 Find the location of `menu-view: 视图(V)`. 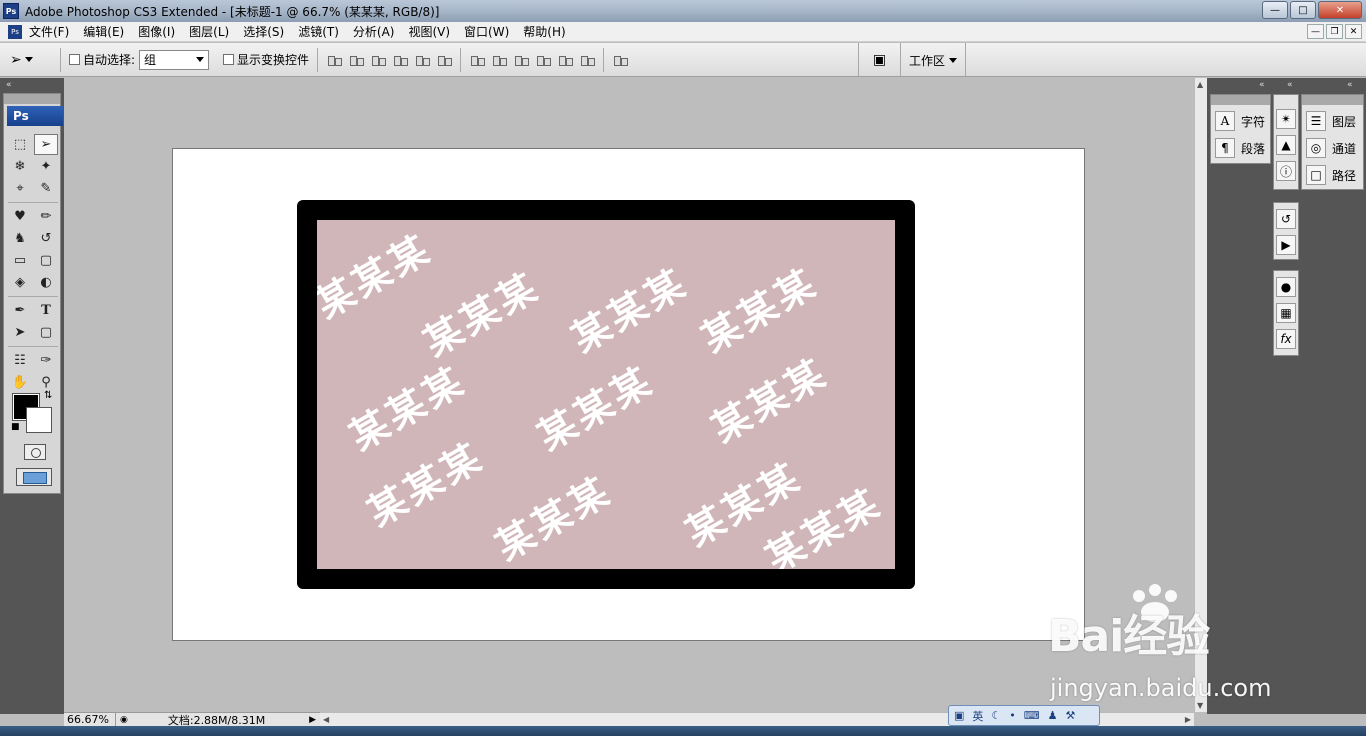

menu-view: 视图(V) is located at coordinates (429, 31).